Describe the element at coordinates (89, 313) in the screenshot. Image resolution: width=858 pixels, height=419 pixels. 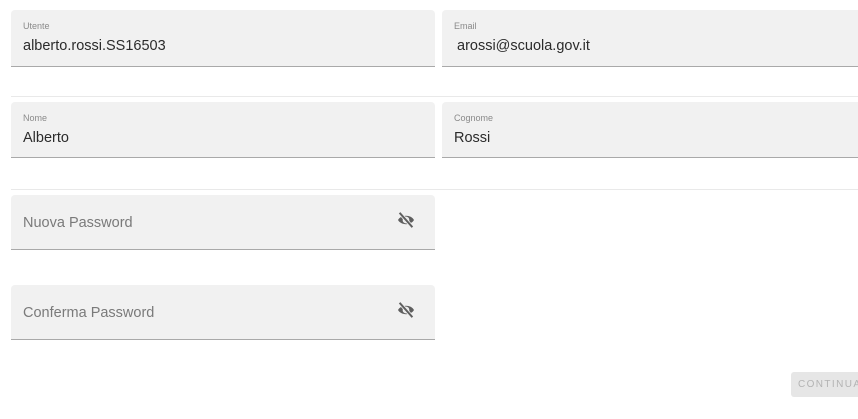
I see `confirm-password-placeholder: Conferma Password` at that location.